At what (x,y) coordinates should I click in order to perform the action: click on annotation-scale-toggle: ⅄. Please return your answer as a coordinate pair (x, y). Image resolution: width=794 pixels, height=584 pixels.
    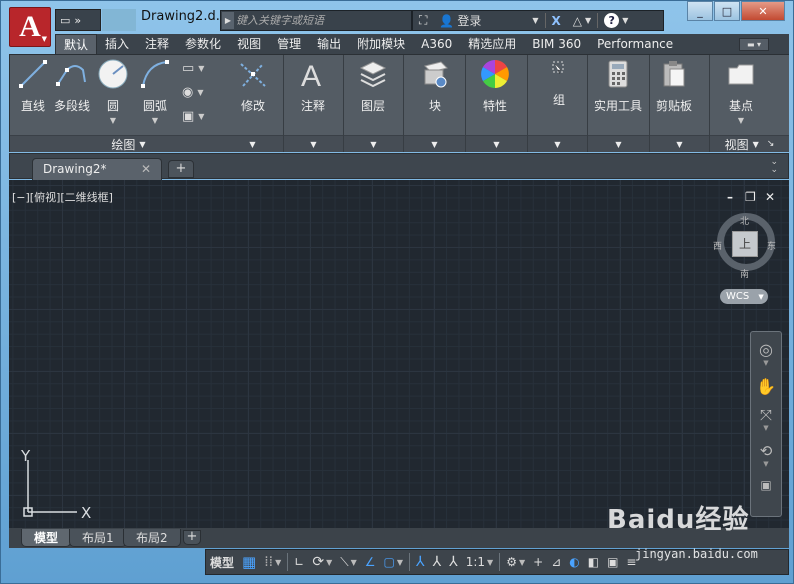
    Looking at the image, I should click on (453, 562).